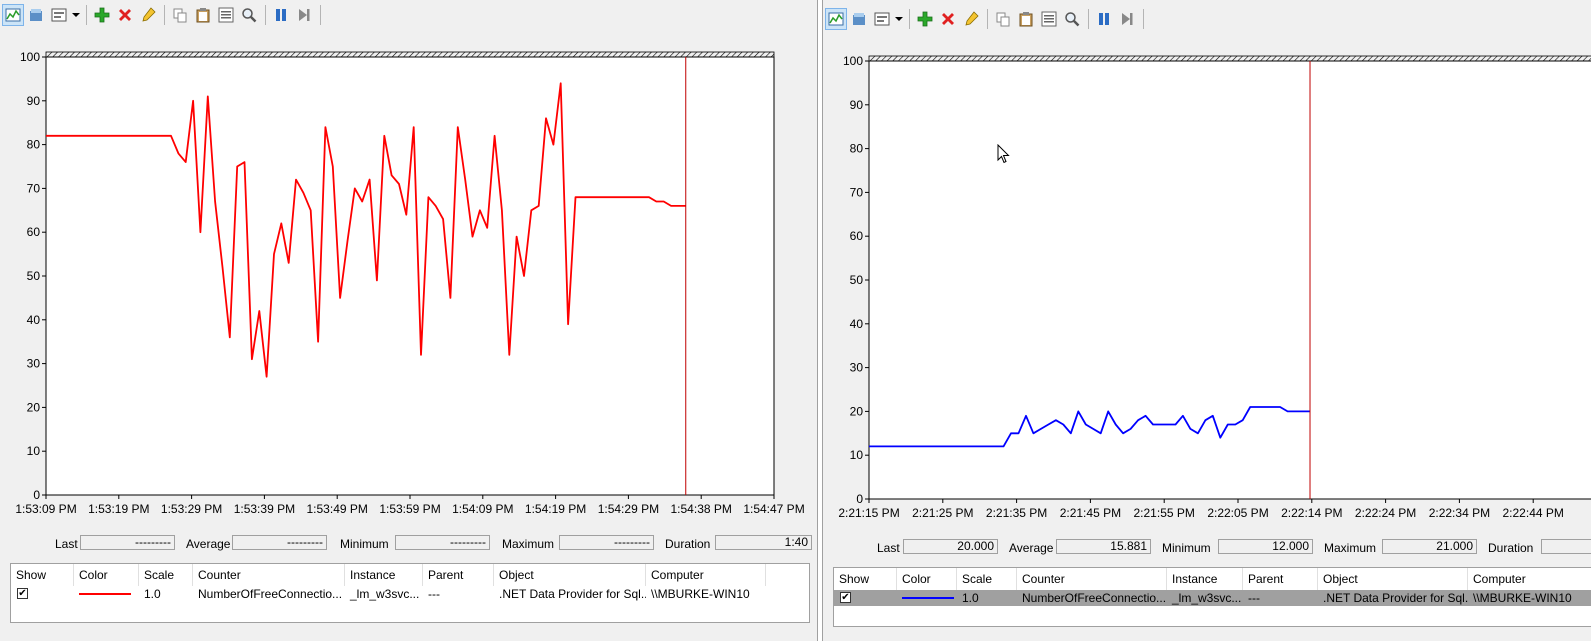  Describe the element at coordinates (152, 594) in the screenshot. I see `scale-cell: 1.0` at that location.